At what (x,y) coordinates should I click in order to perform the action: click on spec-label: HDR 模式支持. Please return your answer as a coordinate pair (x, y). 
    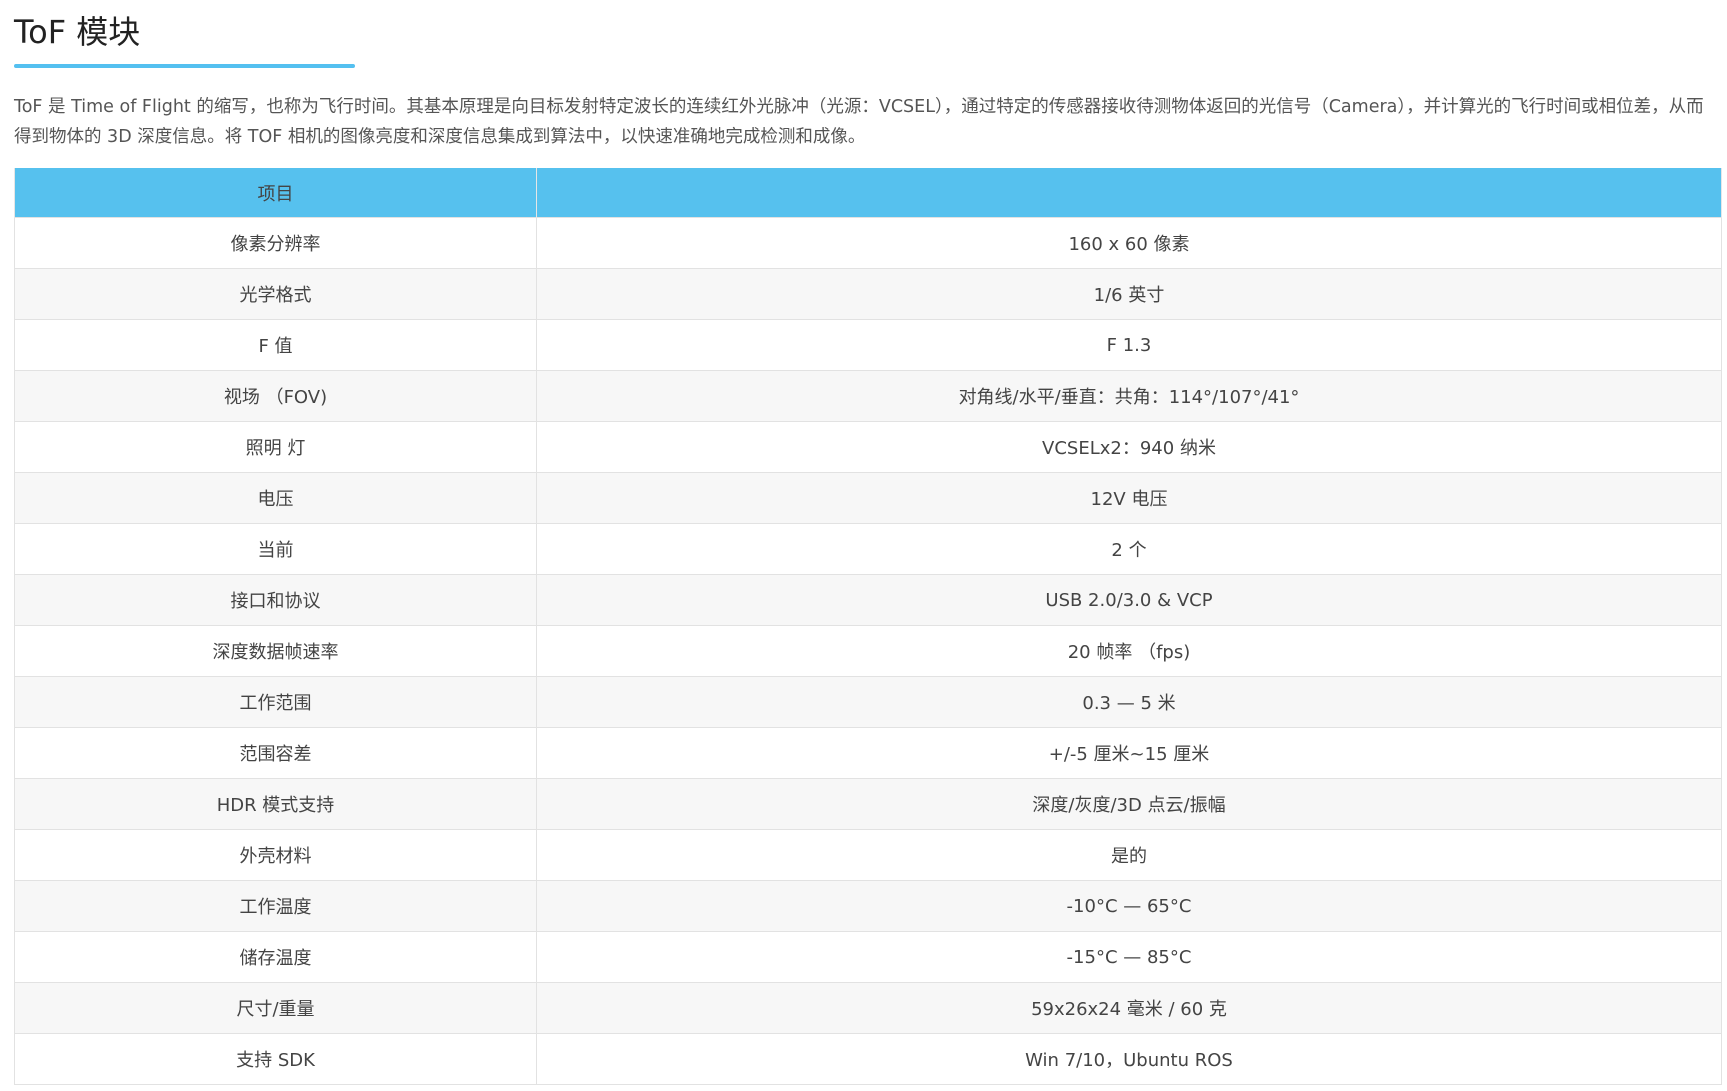
    Looking at the image, I should click on (275, 804).